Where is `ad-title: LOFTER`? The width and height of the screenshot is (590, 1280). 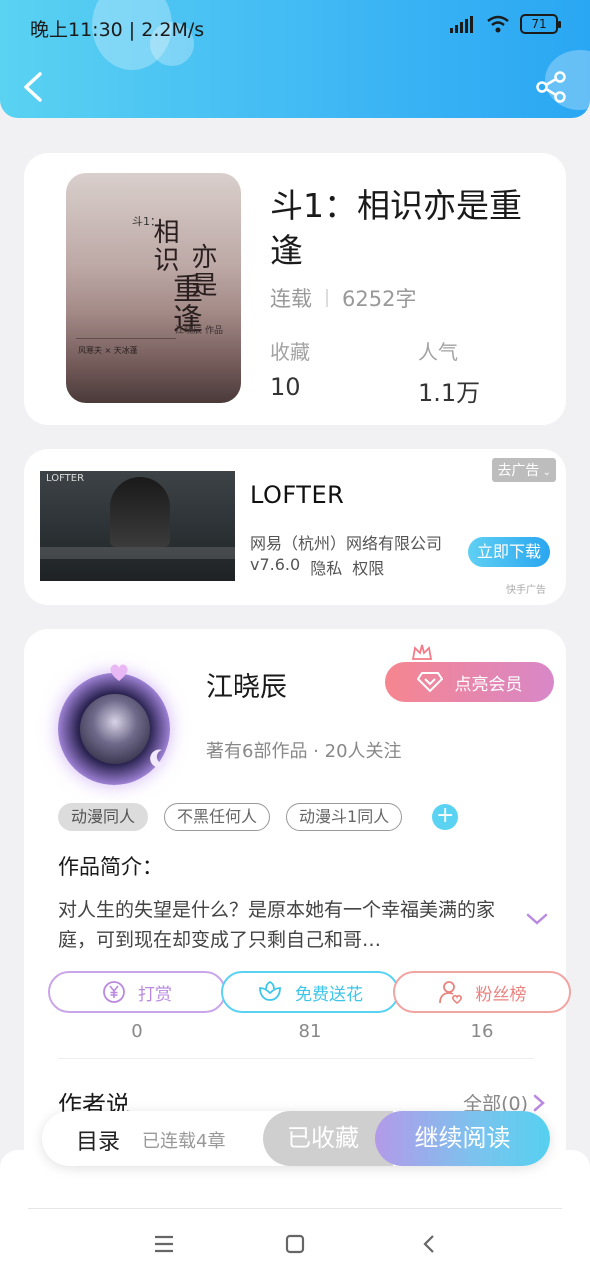 ad-title: LOFTER is located at coordinates (297, 495).